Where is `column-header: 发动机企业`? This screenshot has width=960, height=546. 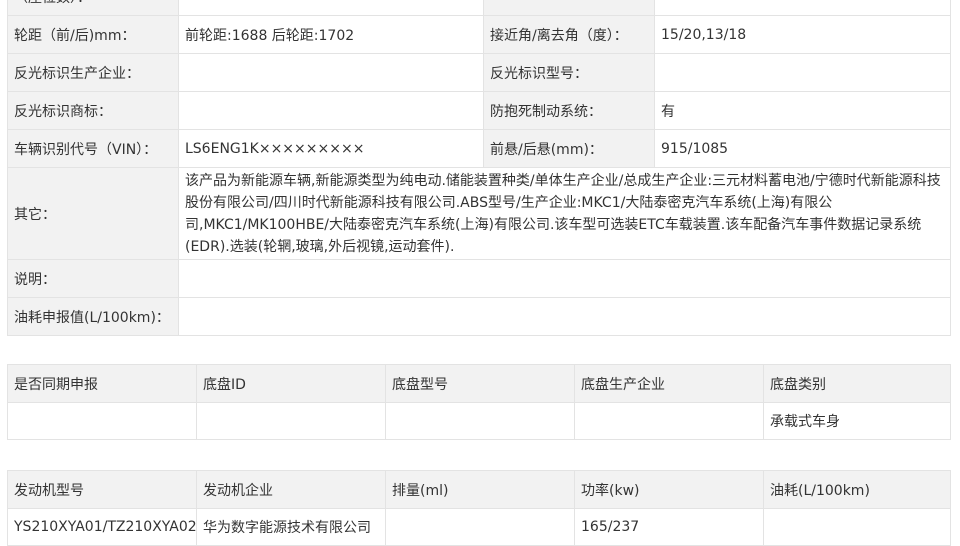
column-header: 发动机企业 is located at coordinates (291, 489).